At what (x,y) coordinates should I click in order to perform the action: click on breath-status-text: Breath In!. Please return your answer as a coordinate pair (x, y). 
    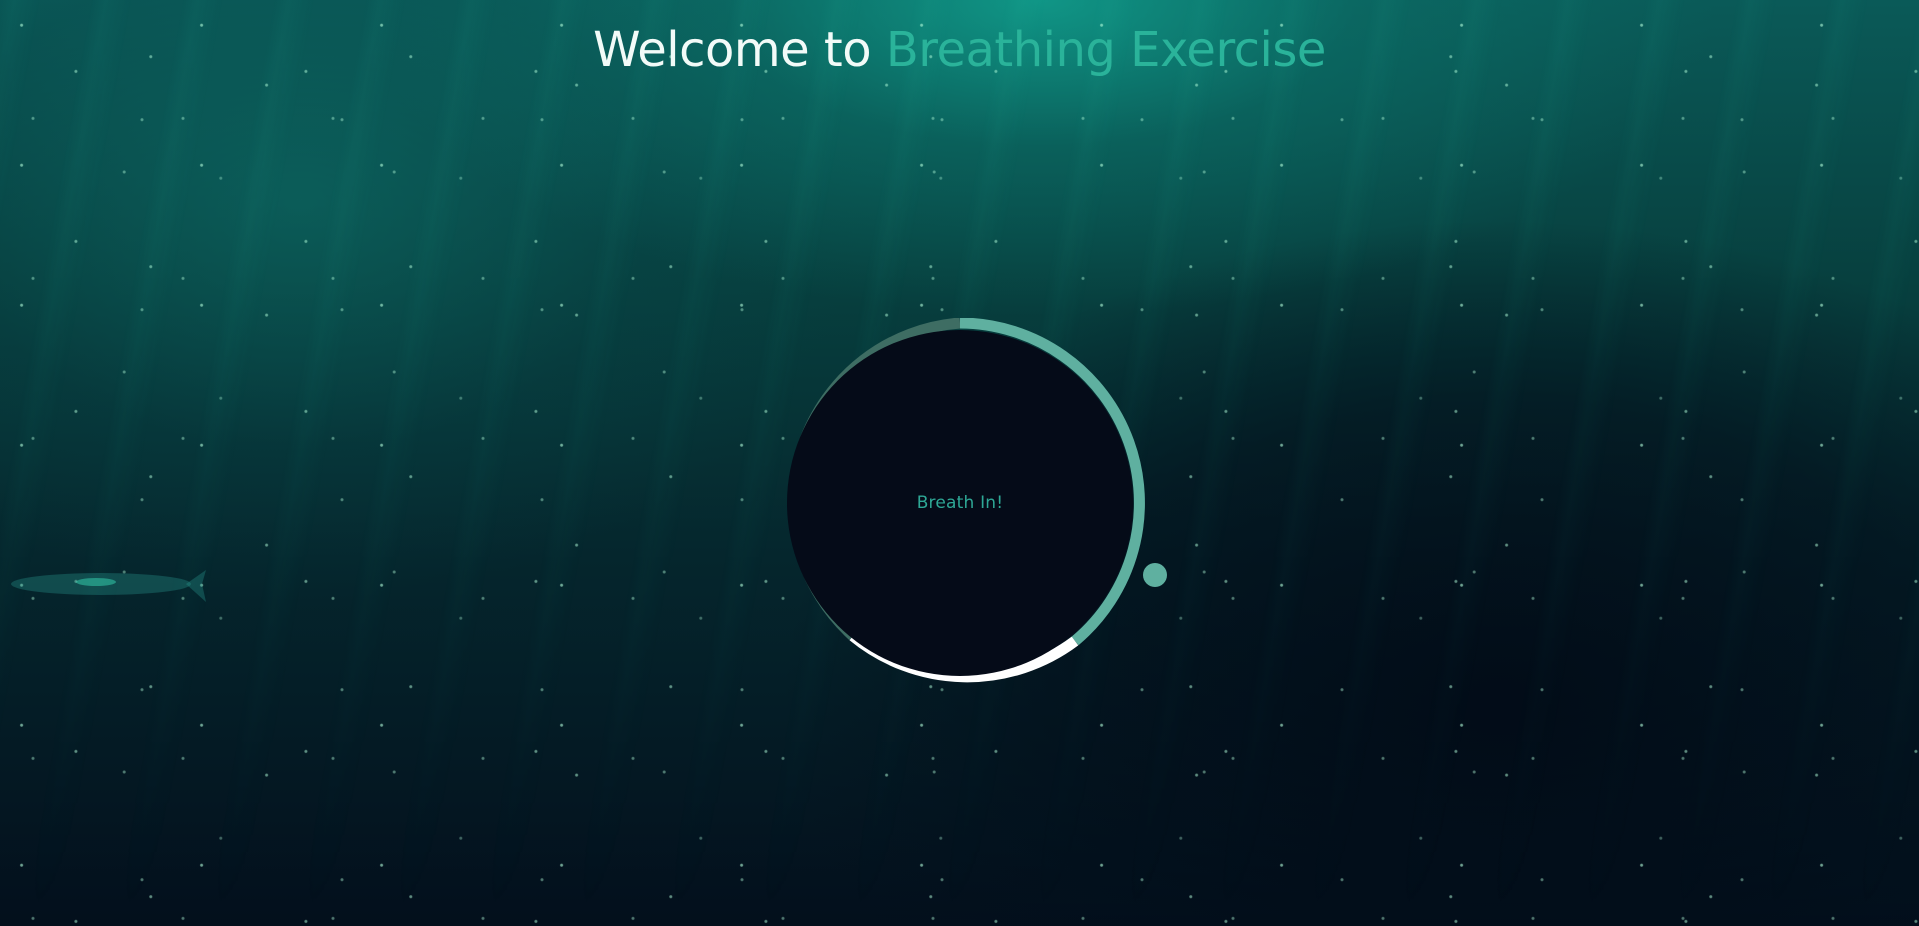
    Looking at the image, I should click on (960, 503).